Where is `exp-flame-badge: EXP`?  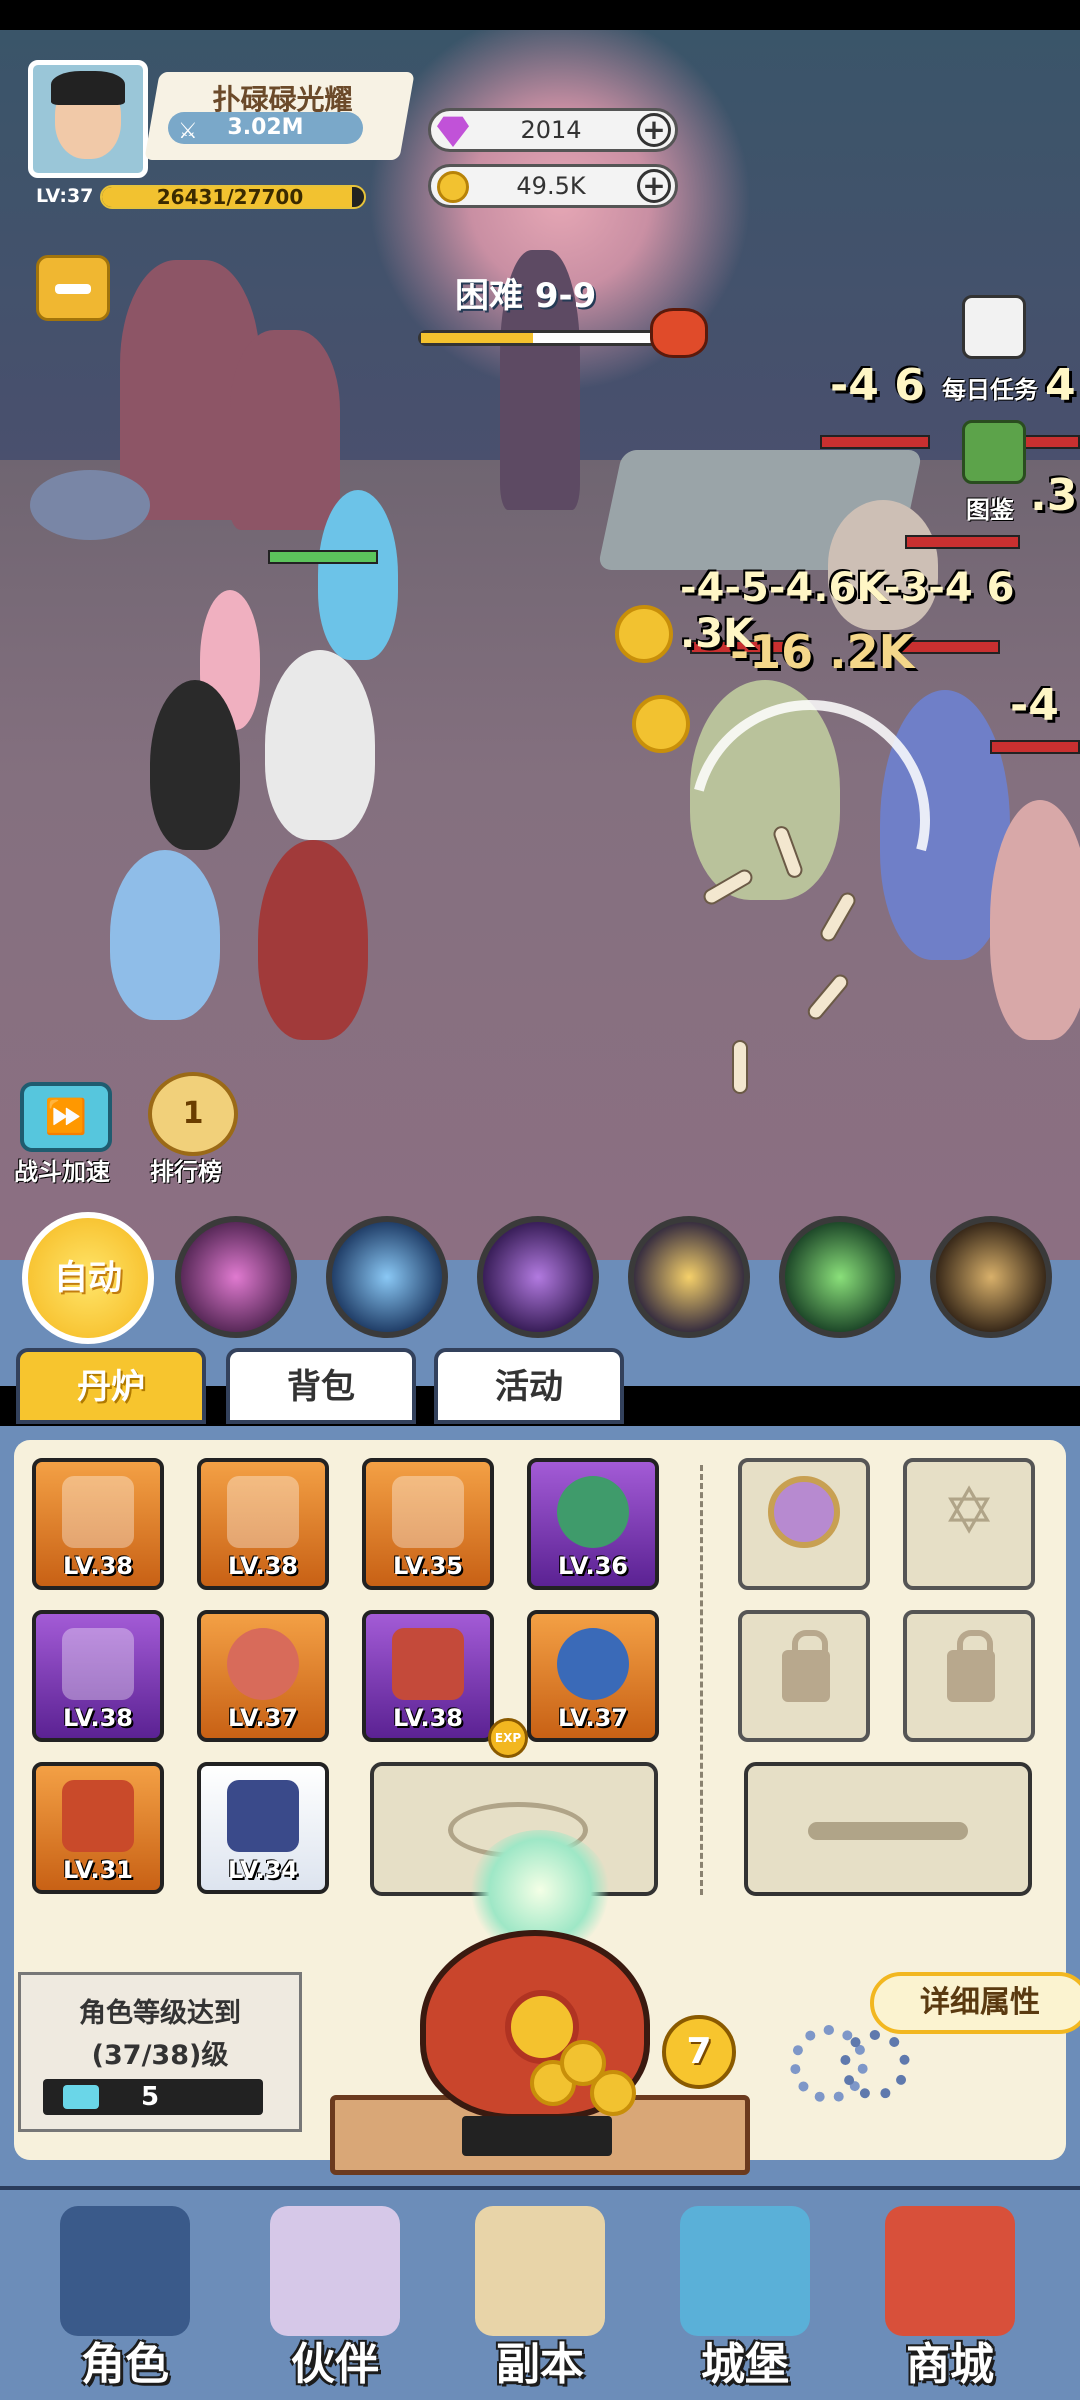
exp-flame-badge: EXP is located at coordinates (508, 1738).